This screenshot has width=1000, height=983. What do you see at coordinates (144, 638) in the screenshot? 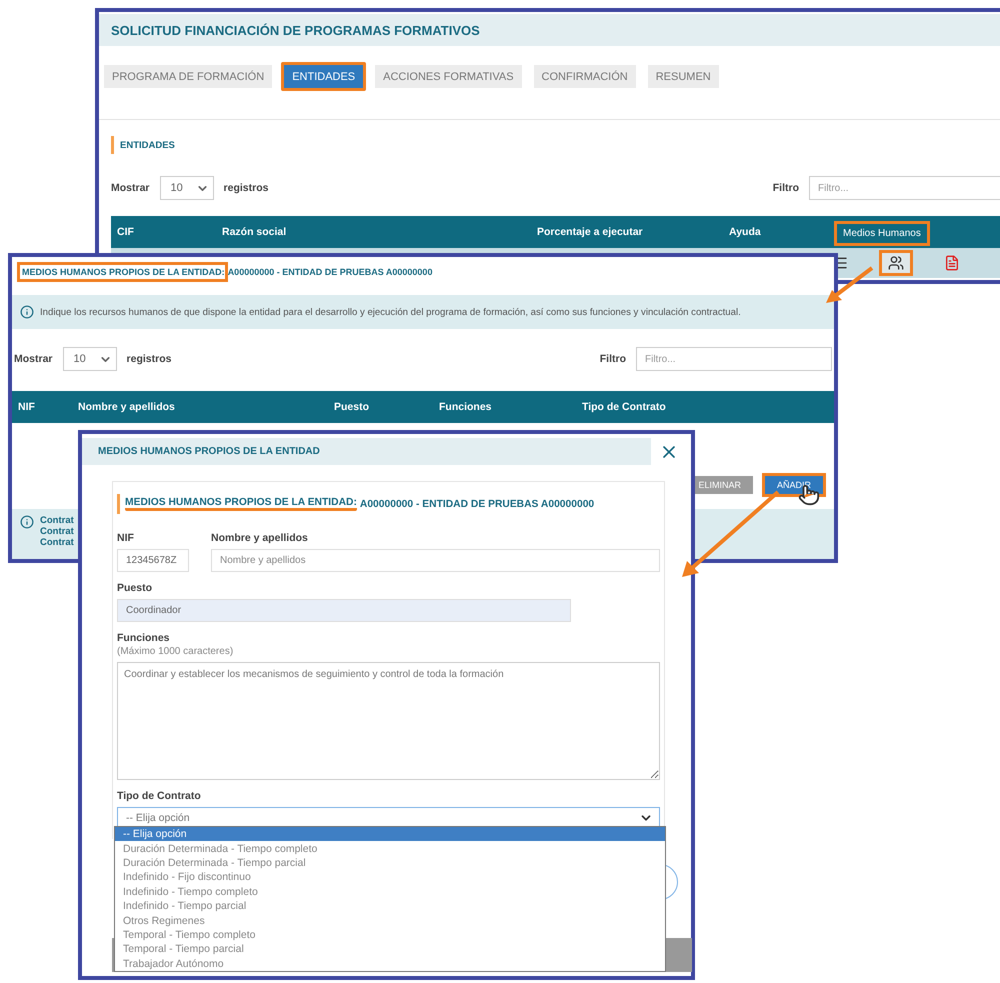
I see `field-label: Funciones` at bounding box center [144, 638].